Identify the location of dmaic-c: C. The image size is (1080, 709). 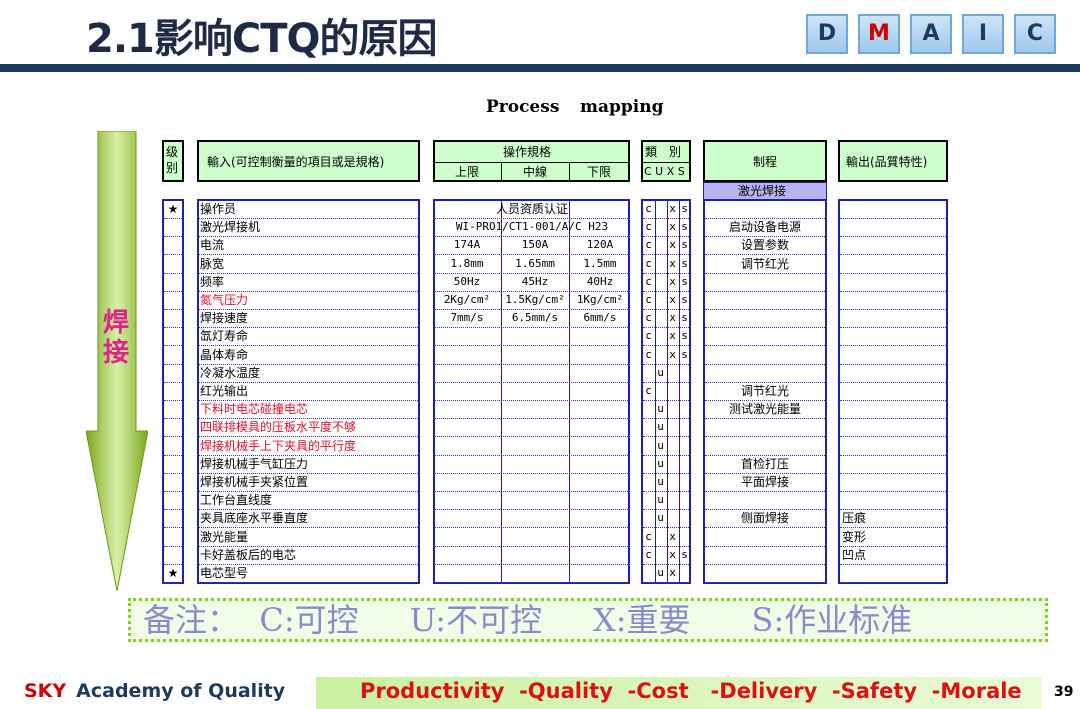
(1035, 34).